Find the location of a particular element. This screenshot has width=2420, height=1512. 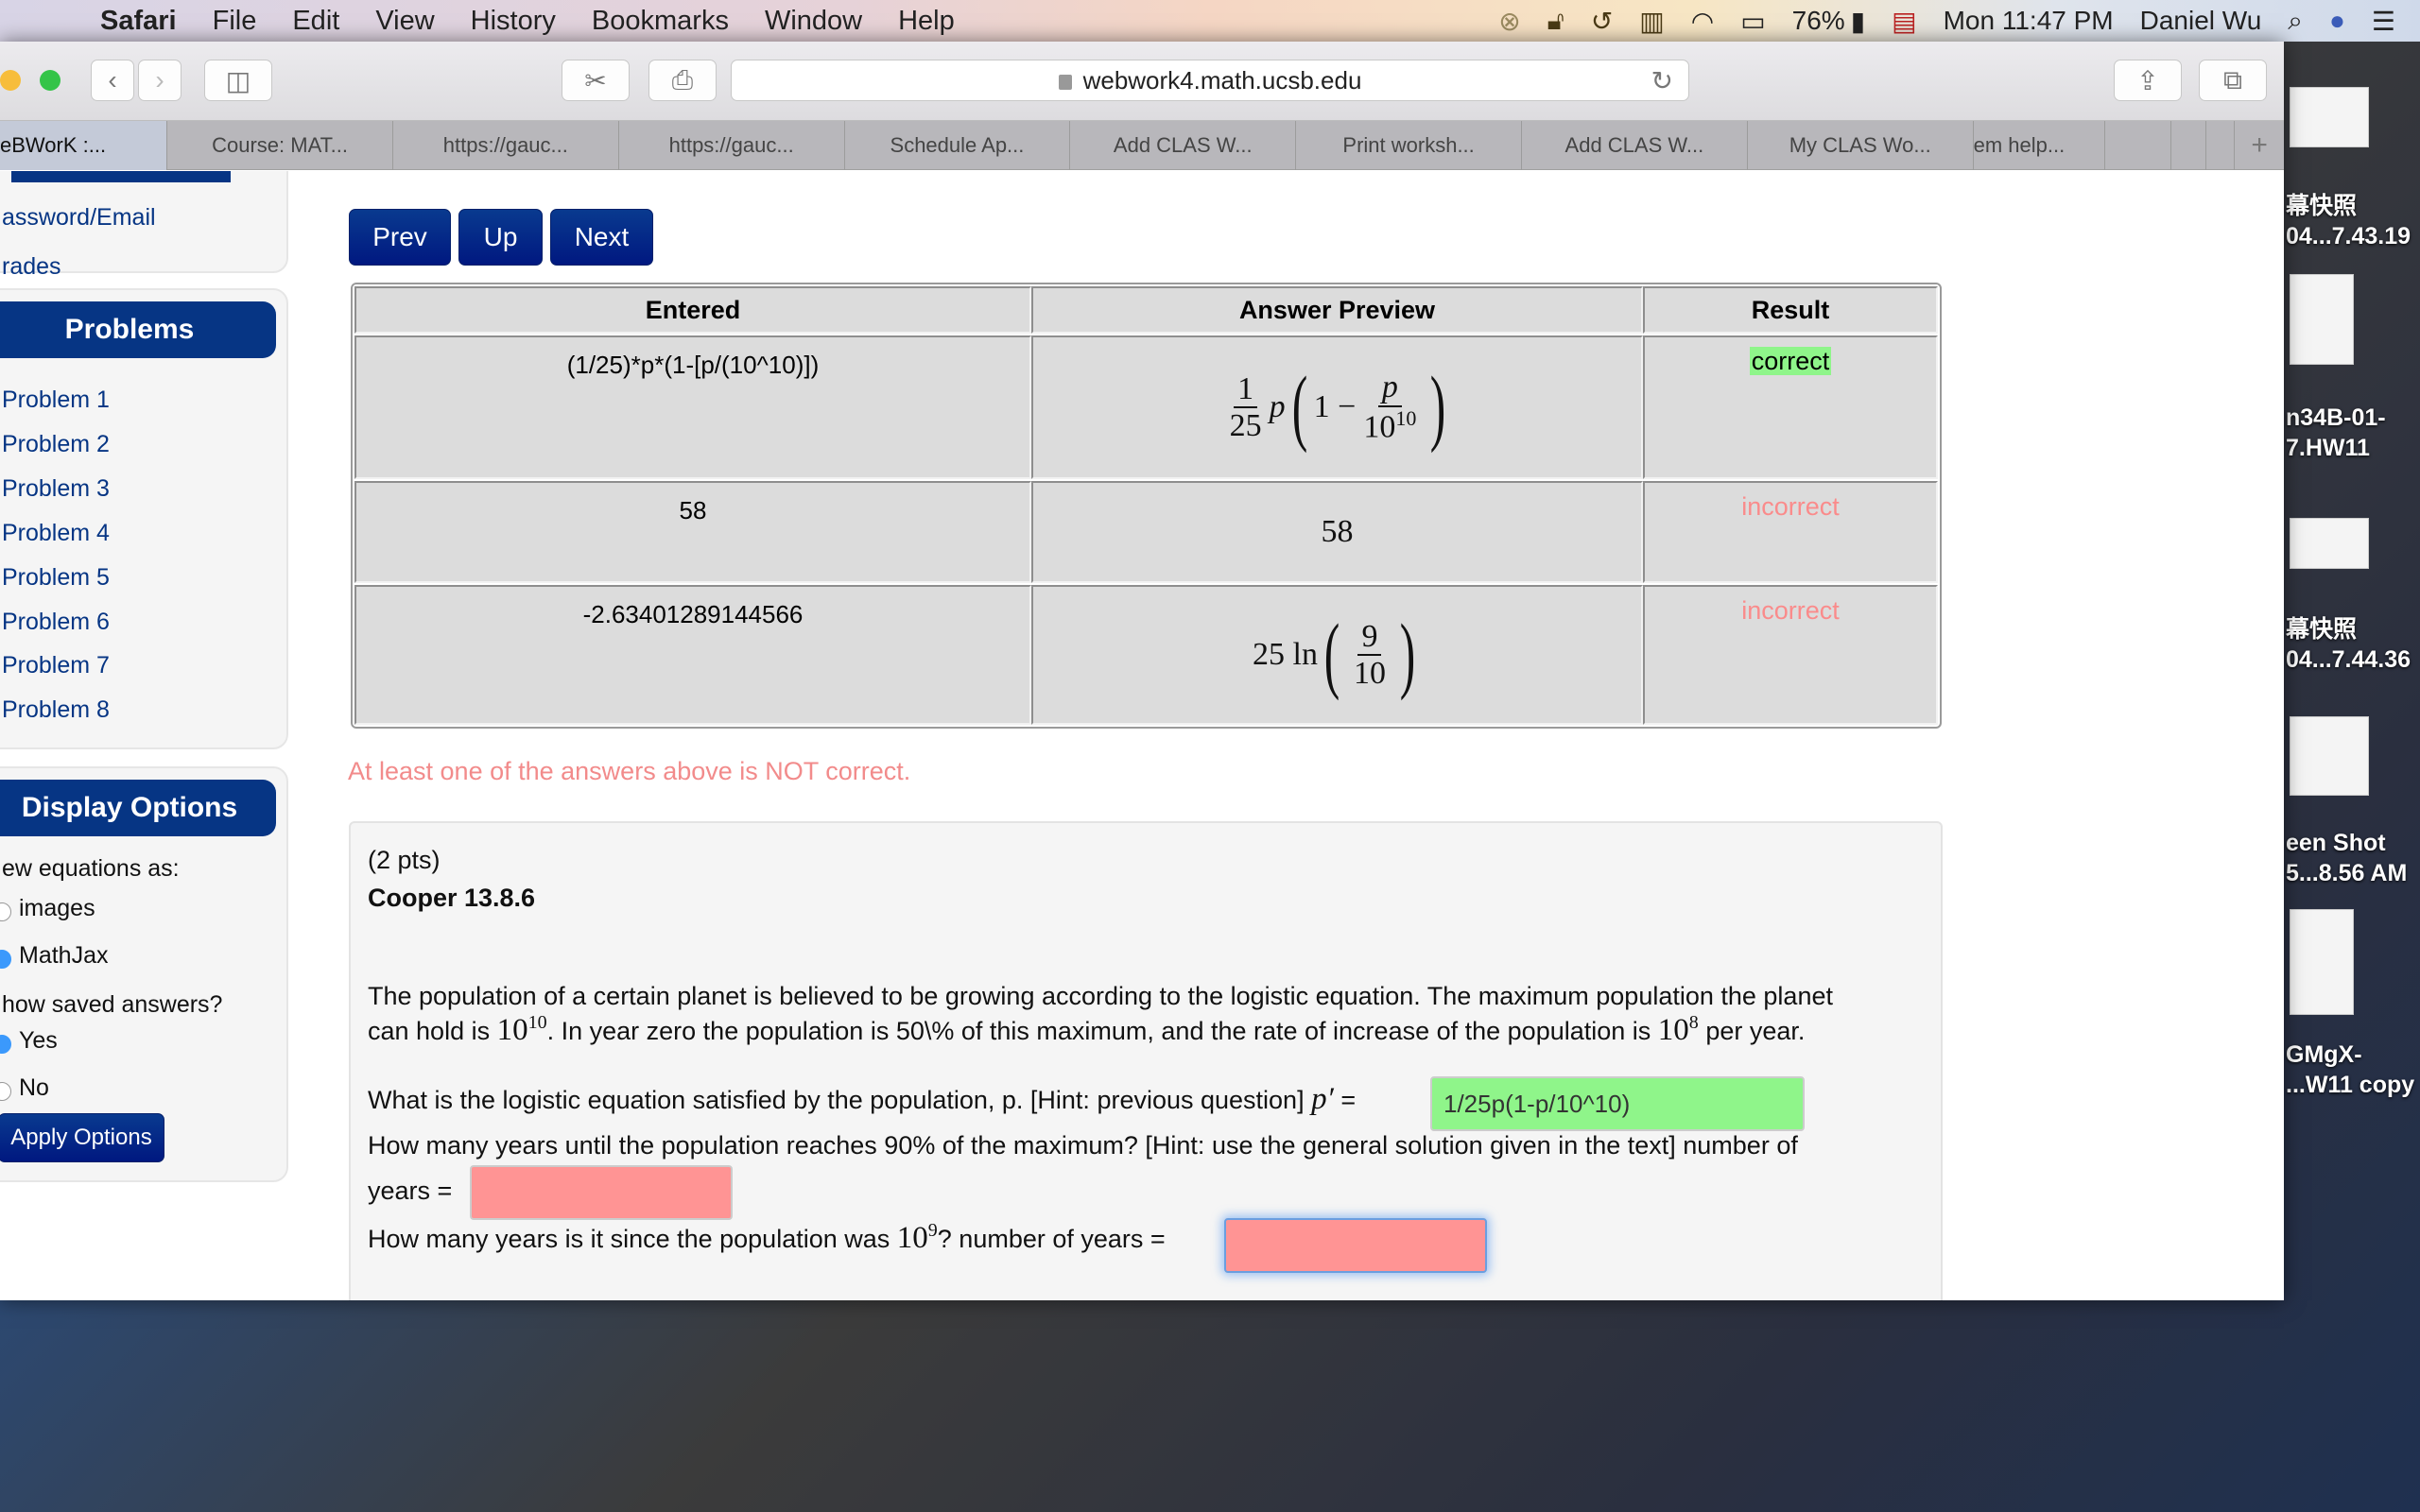

browser-toolbar: ‹ › ◫ ✂ ⎙ webwork4.math.ucsb.edu ↻ ⇪ ⧉ is located at coordinates (1142, 81).